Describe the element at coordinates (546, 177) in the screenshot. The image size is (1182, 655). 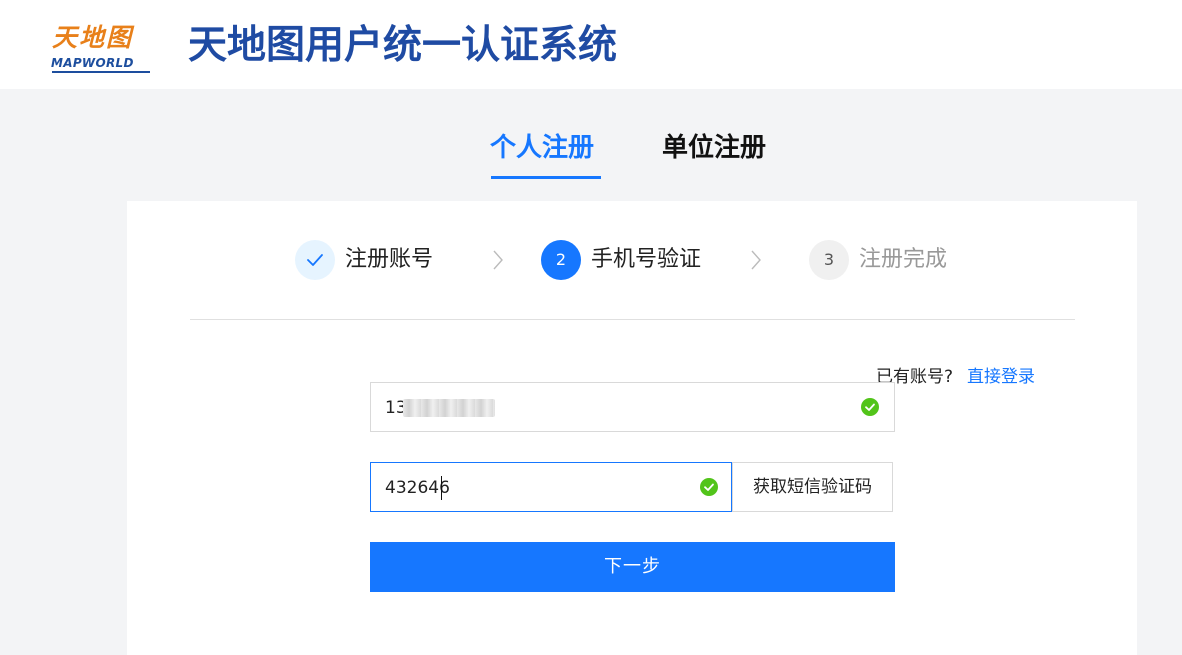
I see `active-tab-indicator` at that location.